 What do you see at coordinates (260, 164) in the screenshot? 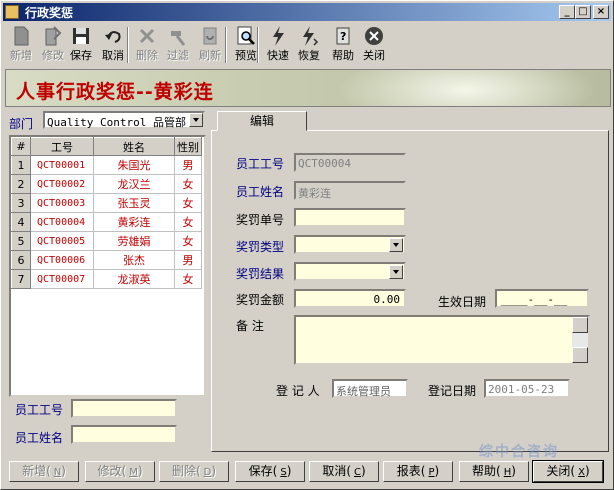
I see `emp-no-label: 员工工号` at bounding box center [260, 164].